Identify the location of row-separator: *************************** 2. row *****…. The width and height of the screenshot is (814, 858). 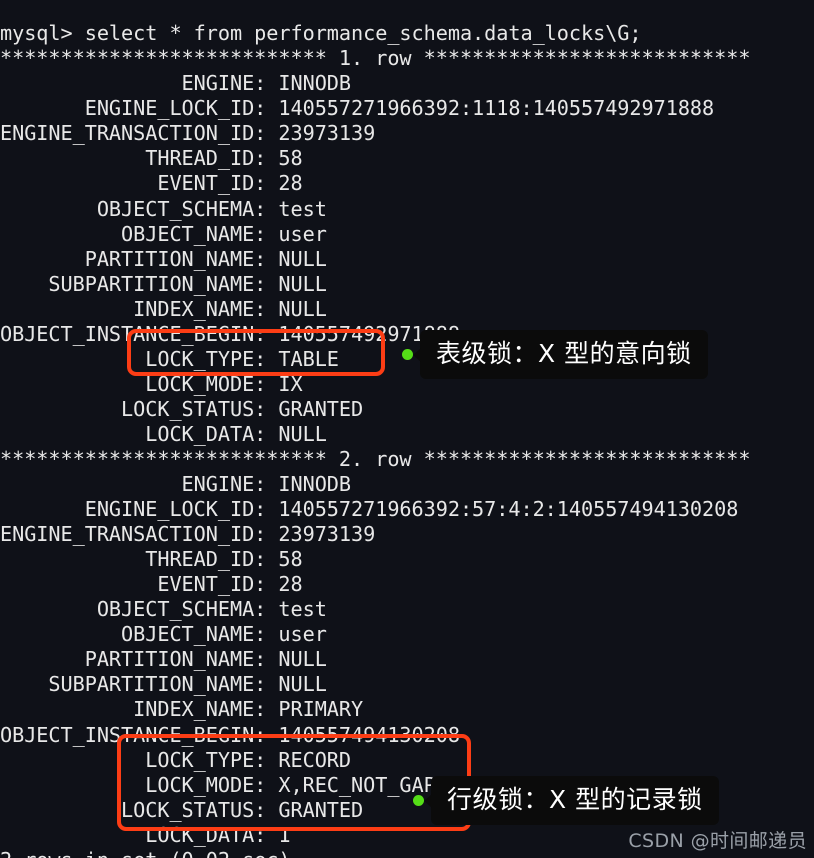
(375, 458).